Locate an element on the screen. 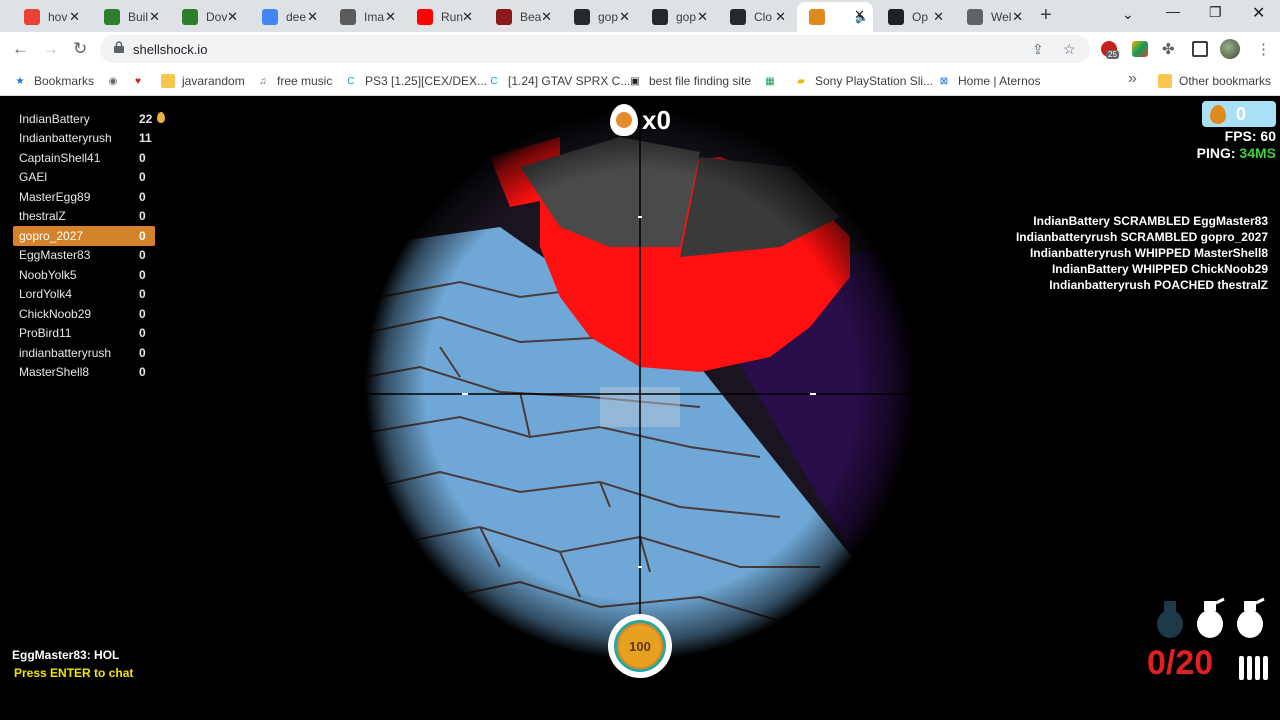  tab-title: Ima is located at coordinates (374, 17).